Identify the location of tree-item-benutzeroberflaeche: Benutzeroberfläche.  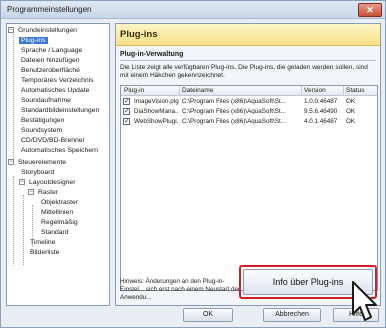
(50, 71).